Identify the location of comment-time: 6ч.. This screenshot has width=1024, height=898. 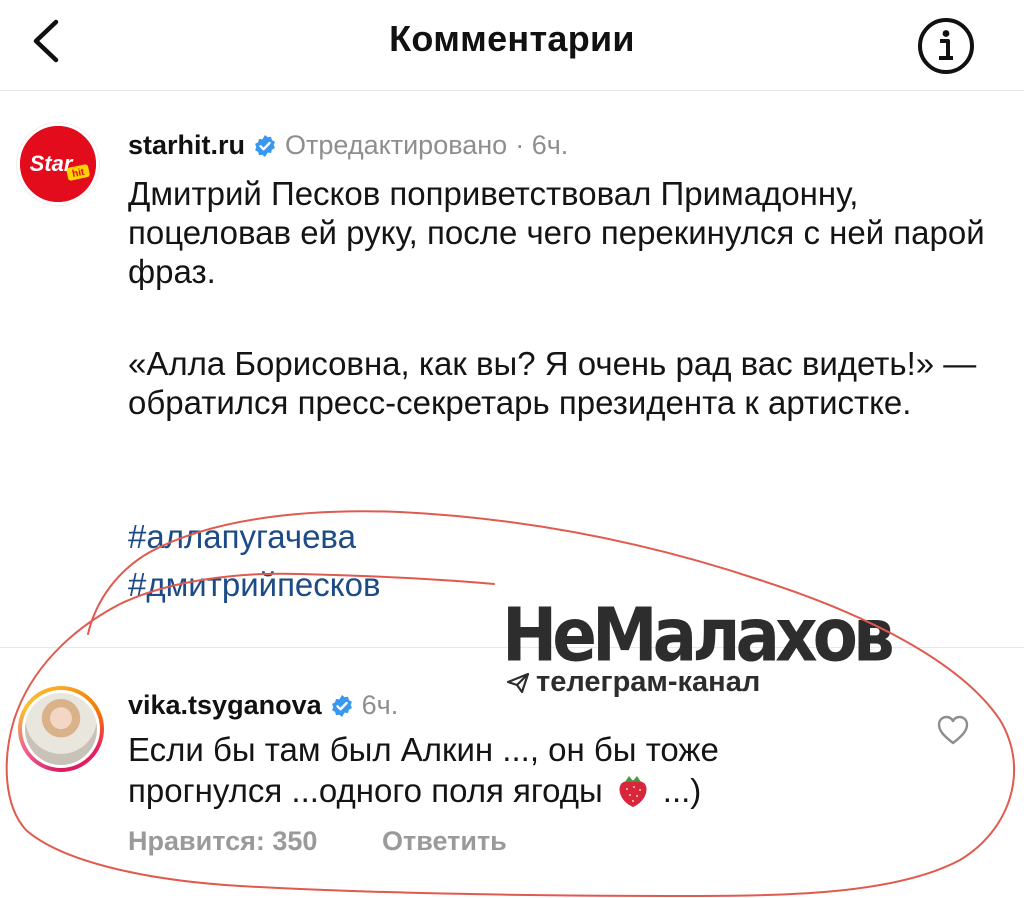
(380, 705).